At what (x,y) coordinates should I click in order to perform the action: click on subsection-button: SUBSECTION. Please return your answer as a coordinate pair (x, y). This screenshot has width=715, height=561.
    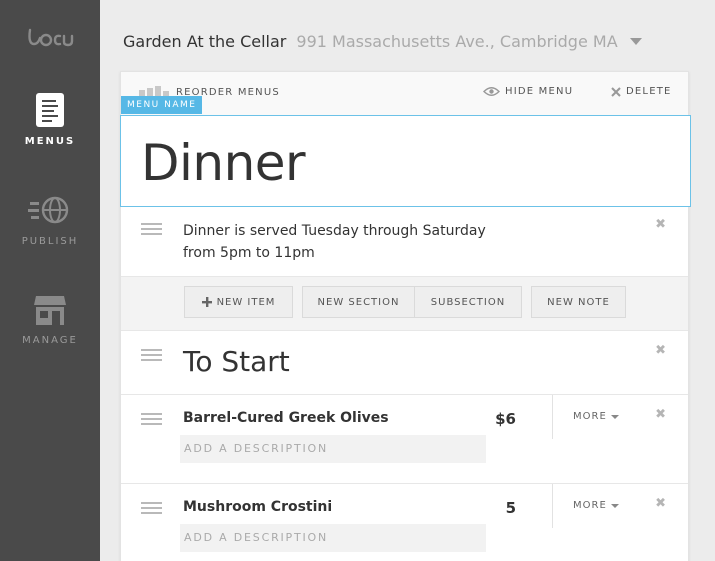
    Looking at the image, I should click on (468, 302).